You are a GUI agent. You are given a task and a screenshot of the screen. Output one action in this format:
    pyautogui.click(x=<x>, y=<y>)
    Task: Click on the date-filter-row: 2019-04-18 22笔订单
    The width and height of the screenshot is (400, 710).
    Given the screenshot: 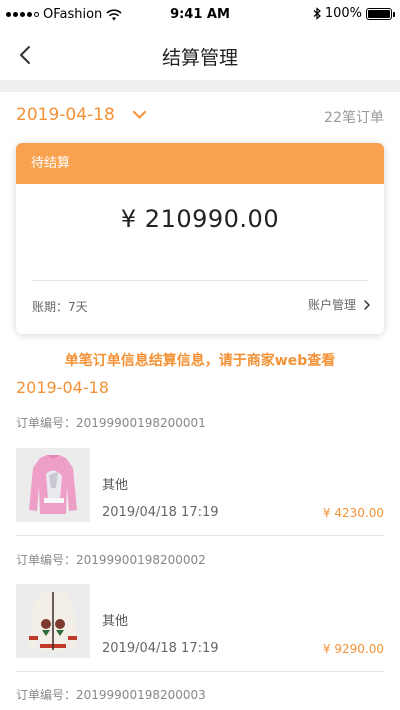 What is the action you would take?
    pyautogui.click(x=200, y=117)
    